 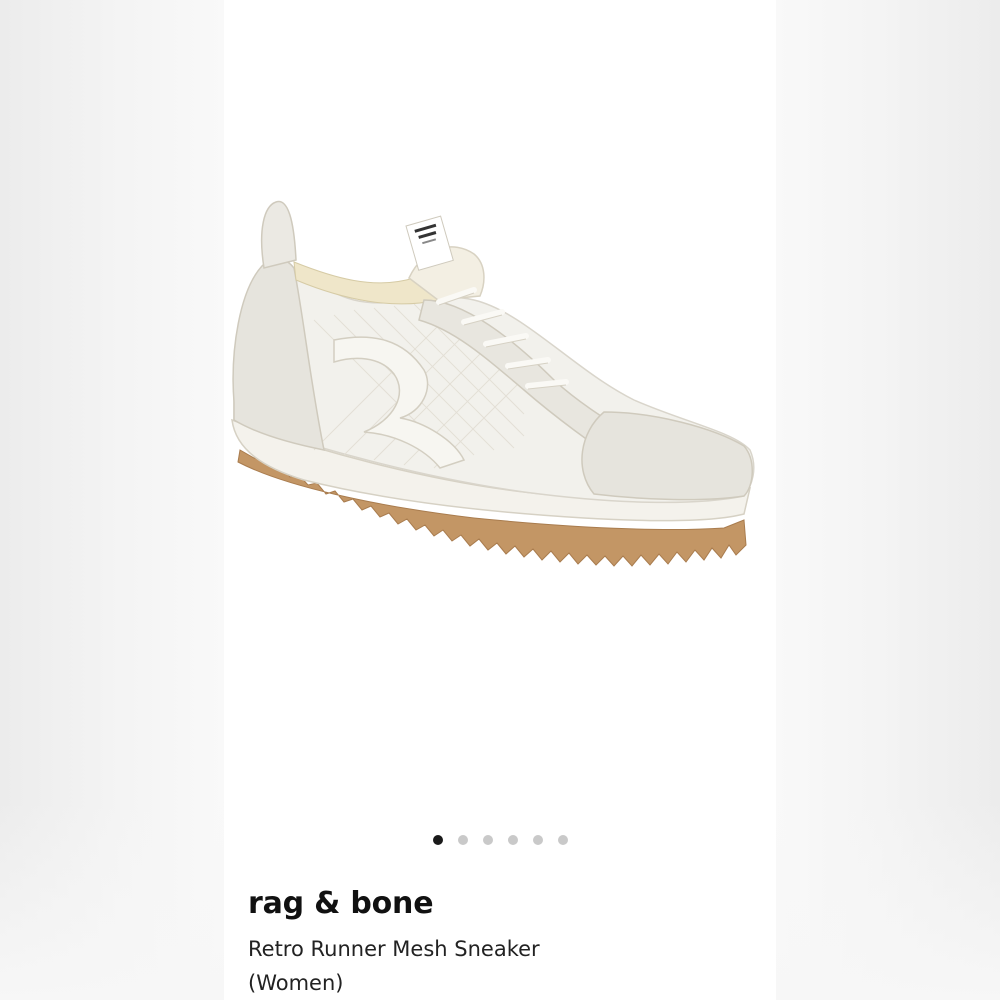 What do you see at coordinates (418, 966) in the screenshot?
I see `product-name: Retro Runner Mesh Sneaker (Women)` at bounding box center [418, 966].